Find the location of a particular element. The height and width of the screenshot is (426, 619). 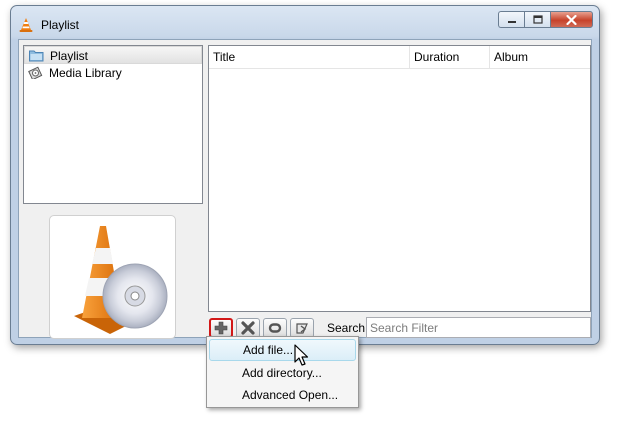

search-input is located at coordinates (478, 327).